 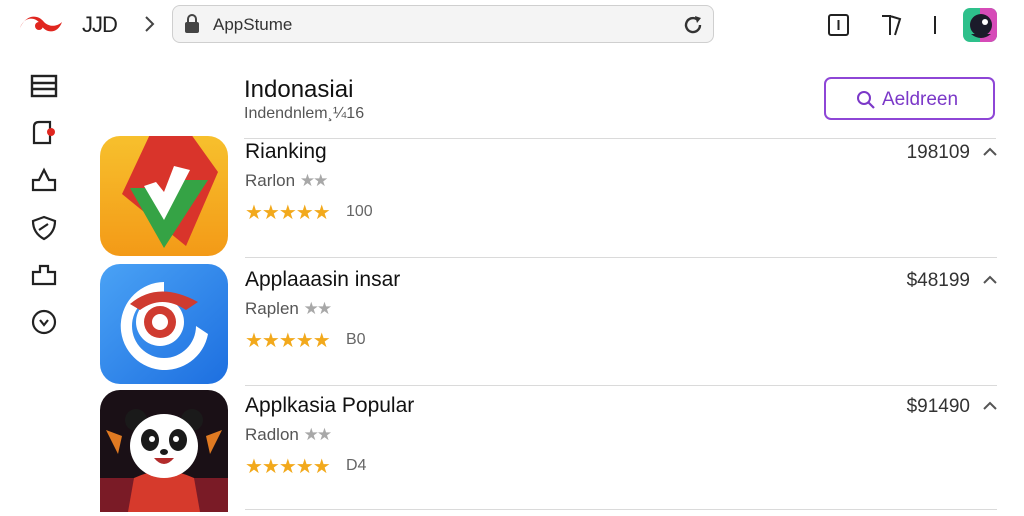 What do you see at coordinates (920, 99) in the screenshot?
I see `search-button-label: Aeldreen` at bounding box center [920, 99].